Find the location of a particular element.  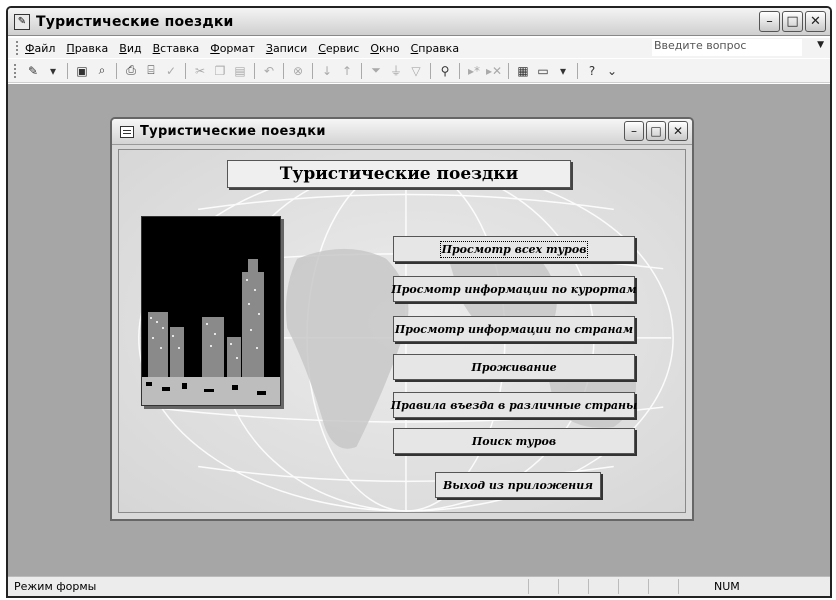

menu-view: Вид is located at coordinates (130, 48).